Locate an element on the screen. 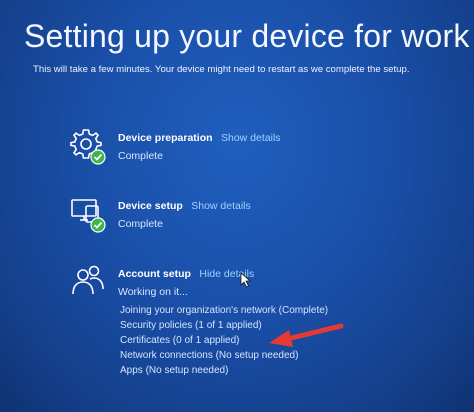 The image size is (474, 412). section-title: Device preparation is located at coordinates (165, 138).